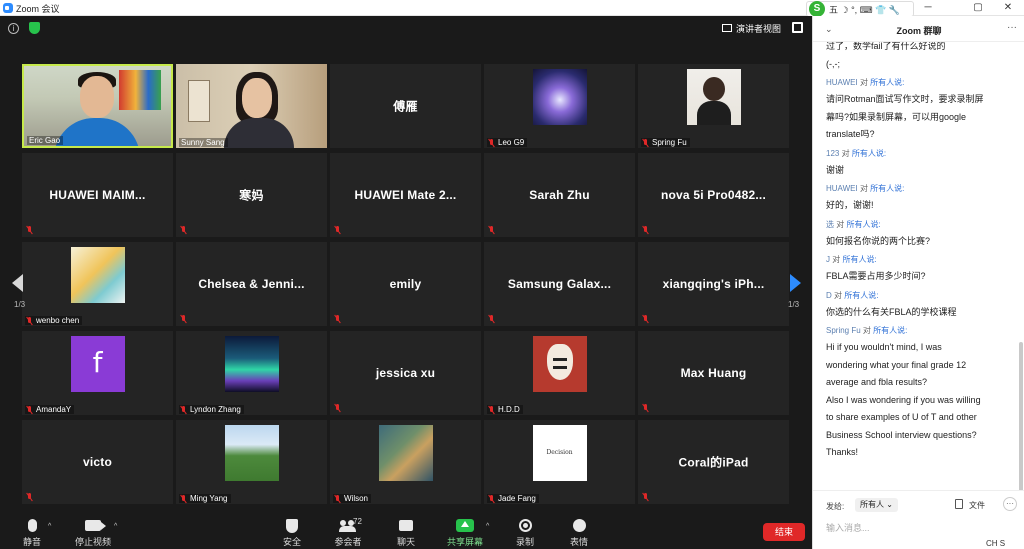 The width and height of the screenshot is (1024, 549). I want to click on participant-video, so click(97, 106).